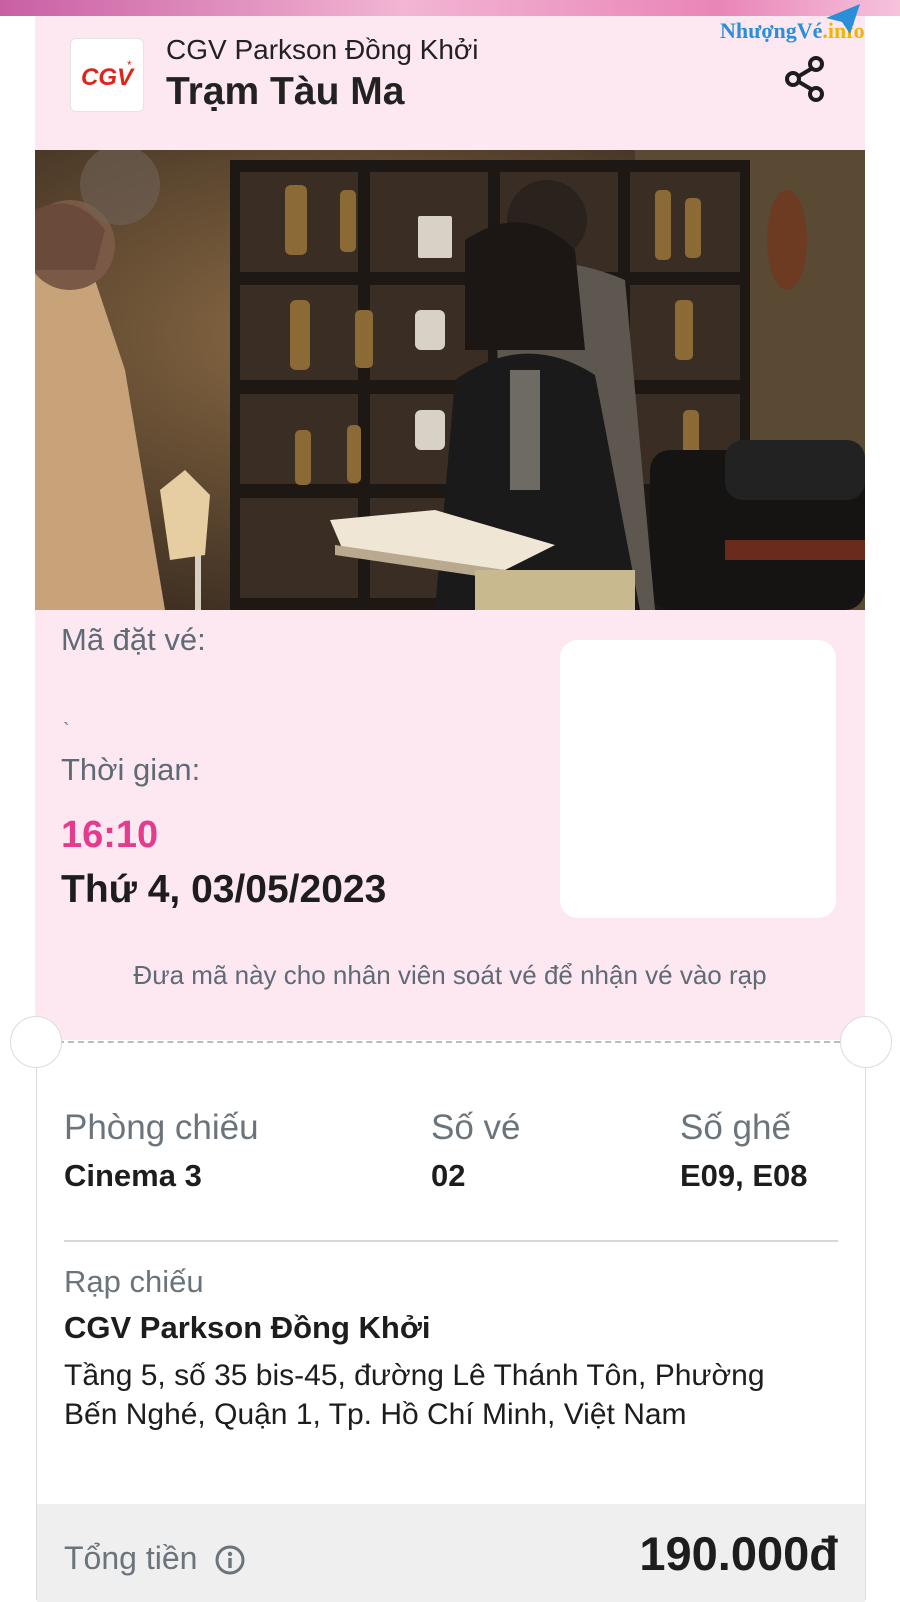 The height and width of the screenshot is (1602, 900). I want to click on ticket-notch-right, so click(866, 1042).